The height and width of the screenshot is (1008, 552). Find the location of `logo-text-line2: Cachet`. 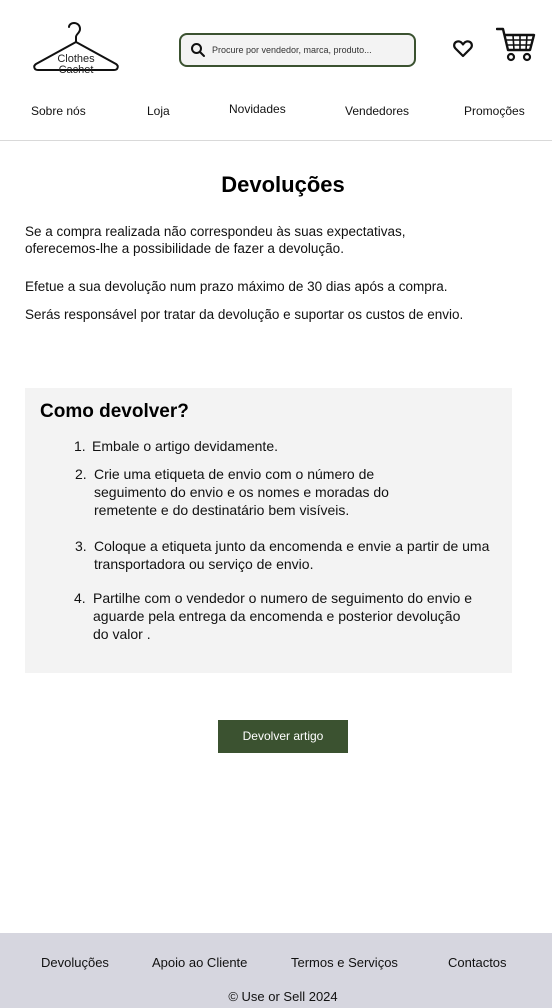

logo-text-line2: Cachet is located at coordinates (76, 70).